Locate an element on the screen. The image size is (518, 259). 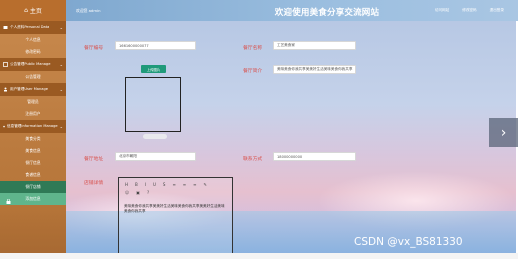
emoji-icon: ☺ is located at coordinates (127, 192).